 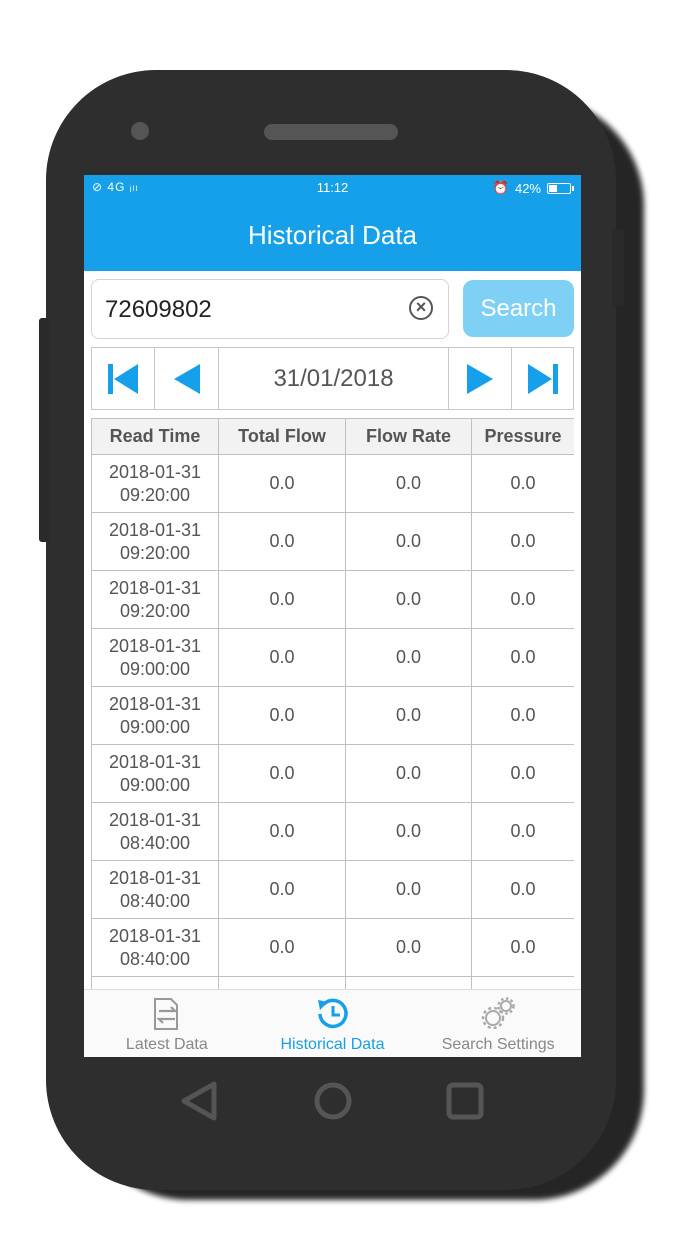 What do you see at coordinates (560, 188) in the screenshot?
I see `battery-icon` at bounding box center [560, 188].